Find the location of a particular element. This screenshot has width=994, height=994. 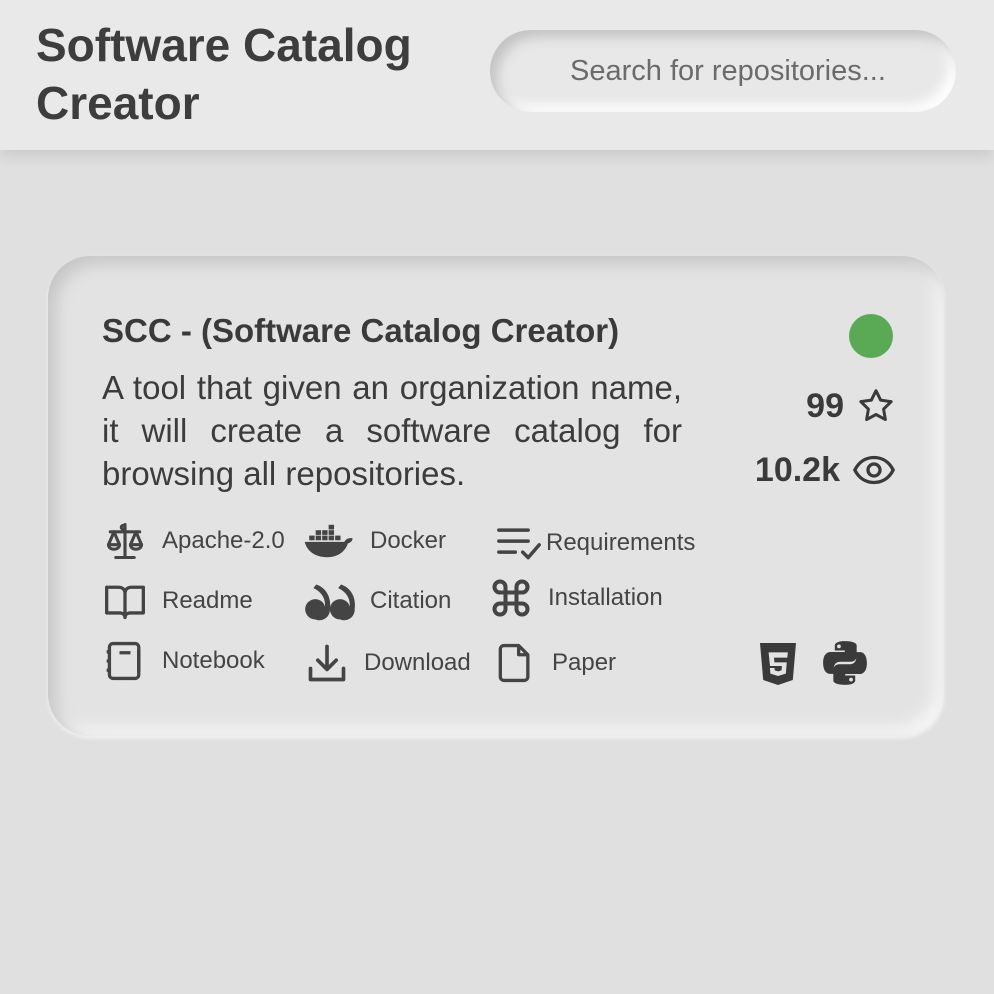

watchers-count: 10.2k is located at coordinates (825, 470).